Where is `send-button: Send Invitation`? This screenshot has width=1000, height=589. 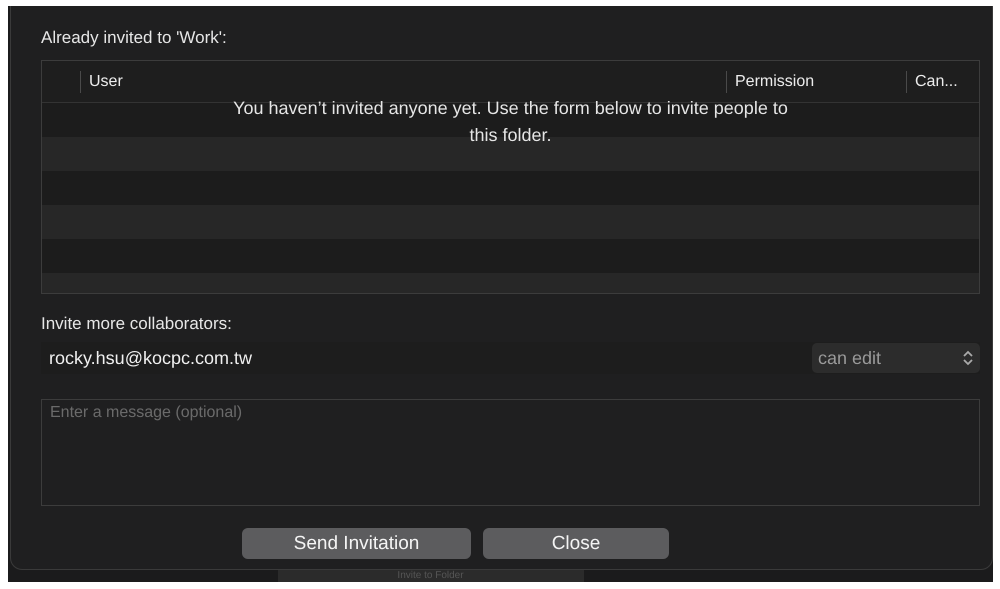
send-button: Send Invitation is located at coordinates (356, 543).